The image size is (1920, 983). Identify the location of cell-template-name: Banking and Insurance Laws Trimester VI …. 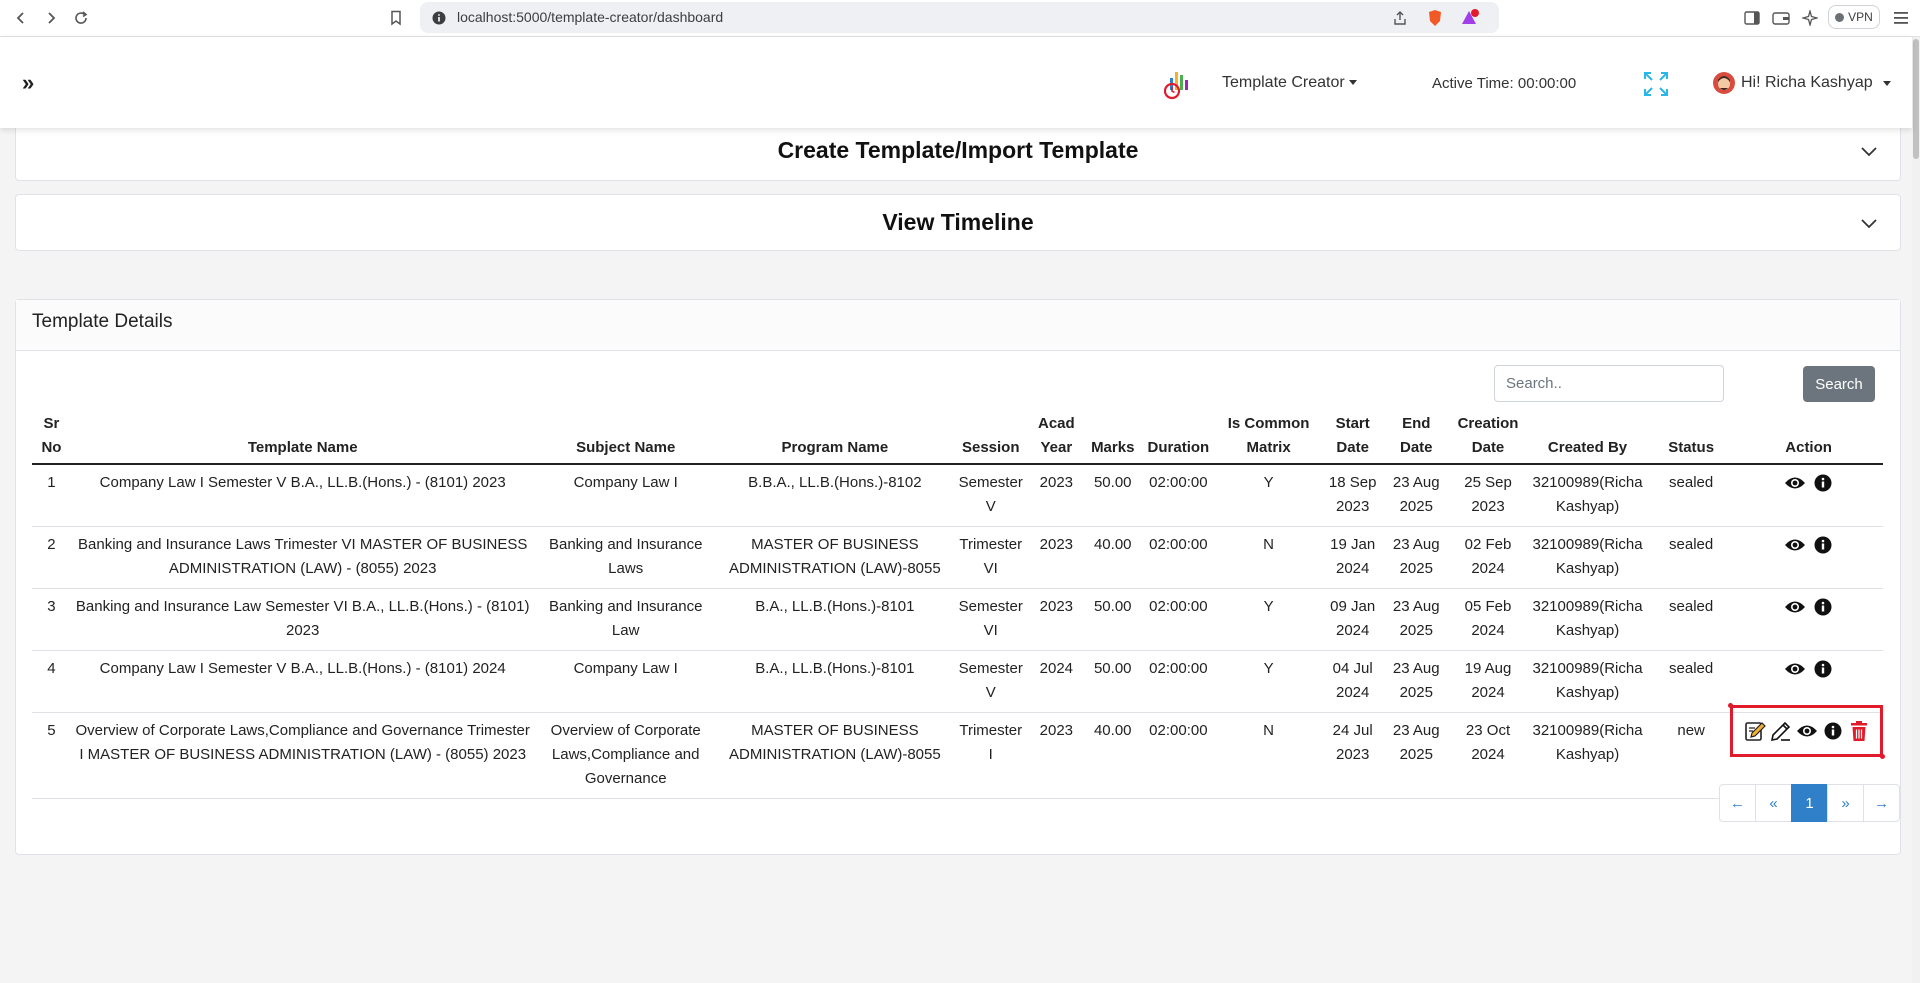
(302, 557).